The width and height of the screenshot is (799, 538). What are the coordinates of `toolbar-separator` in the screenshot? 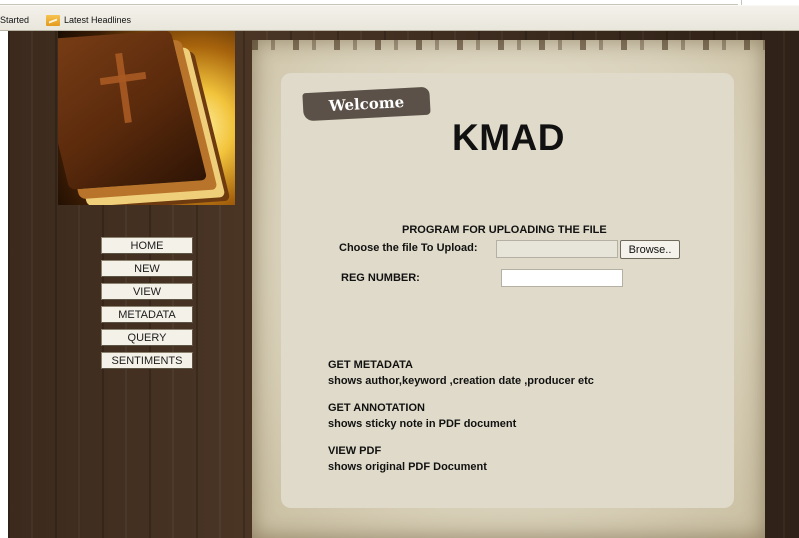 It's located at (770, 2).